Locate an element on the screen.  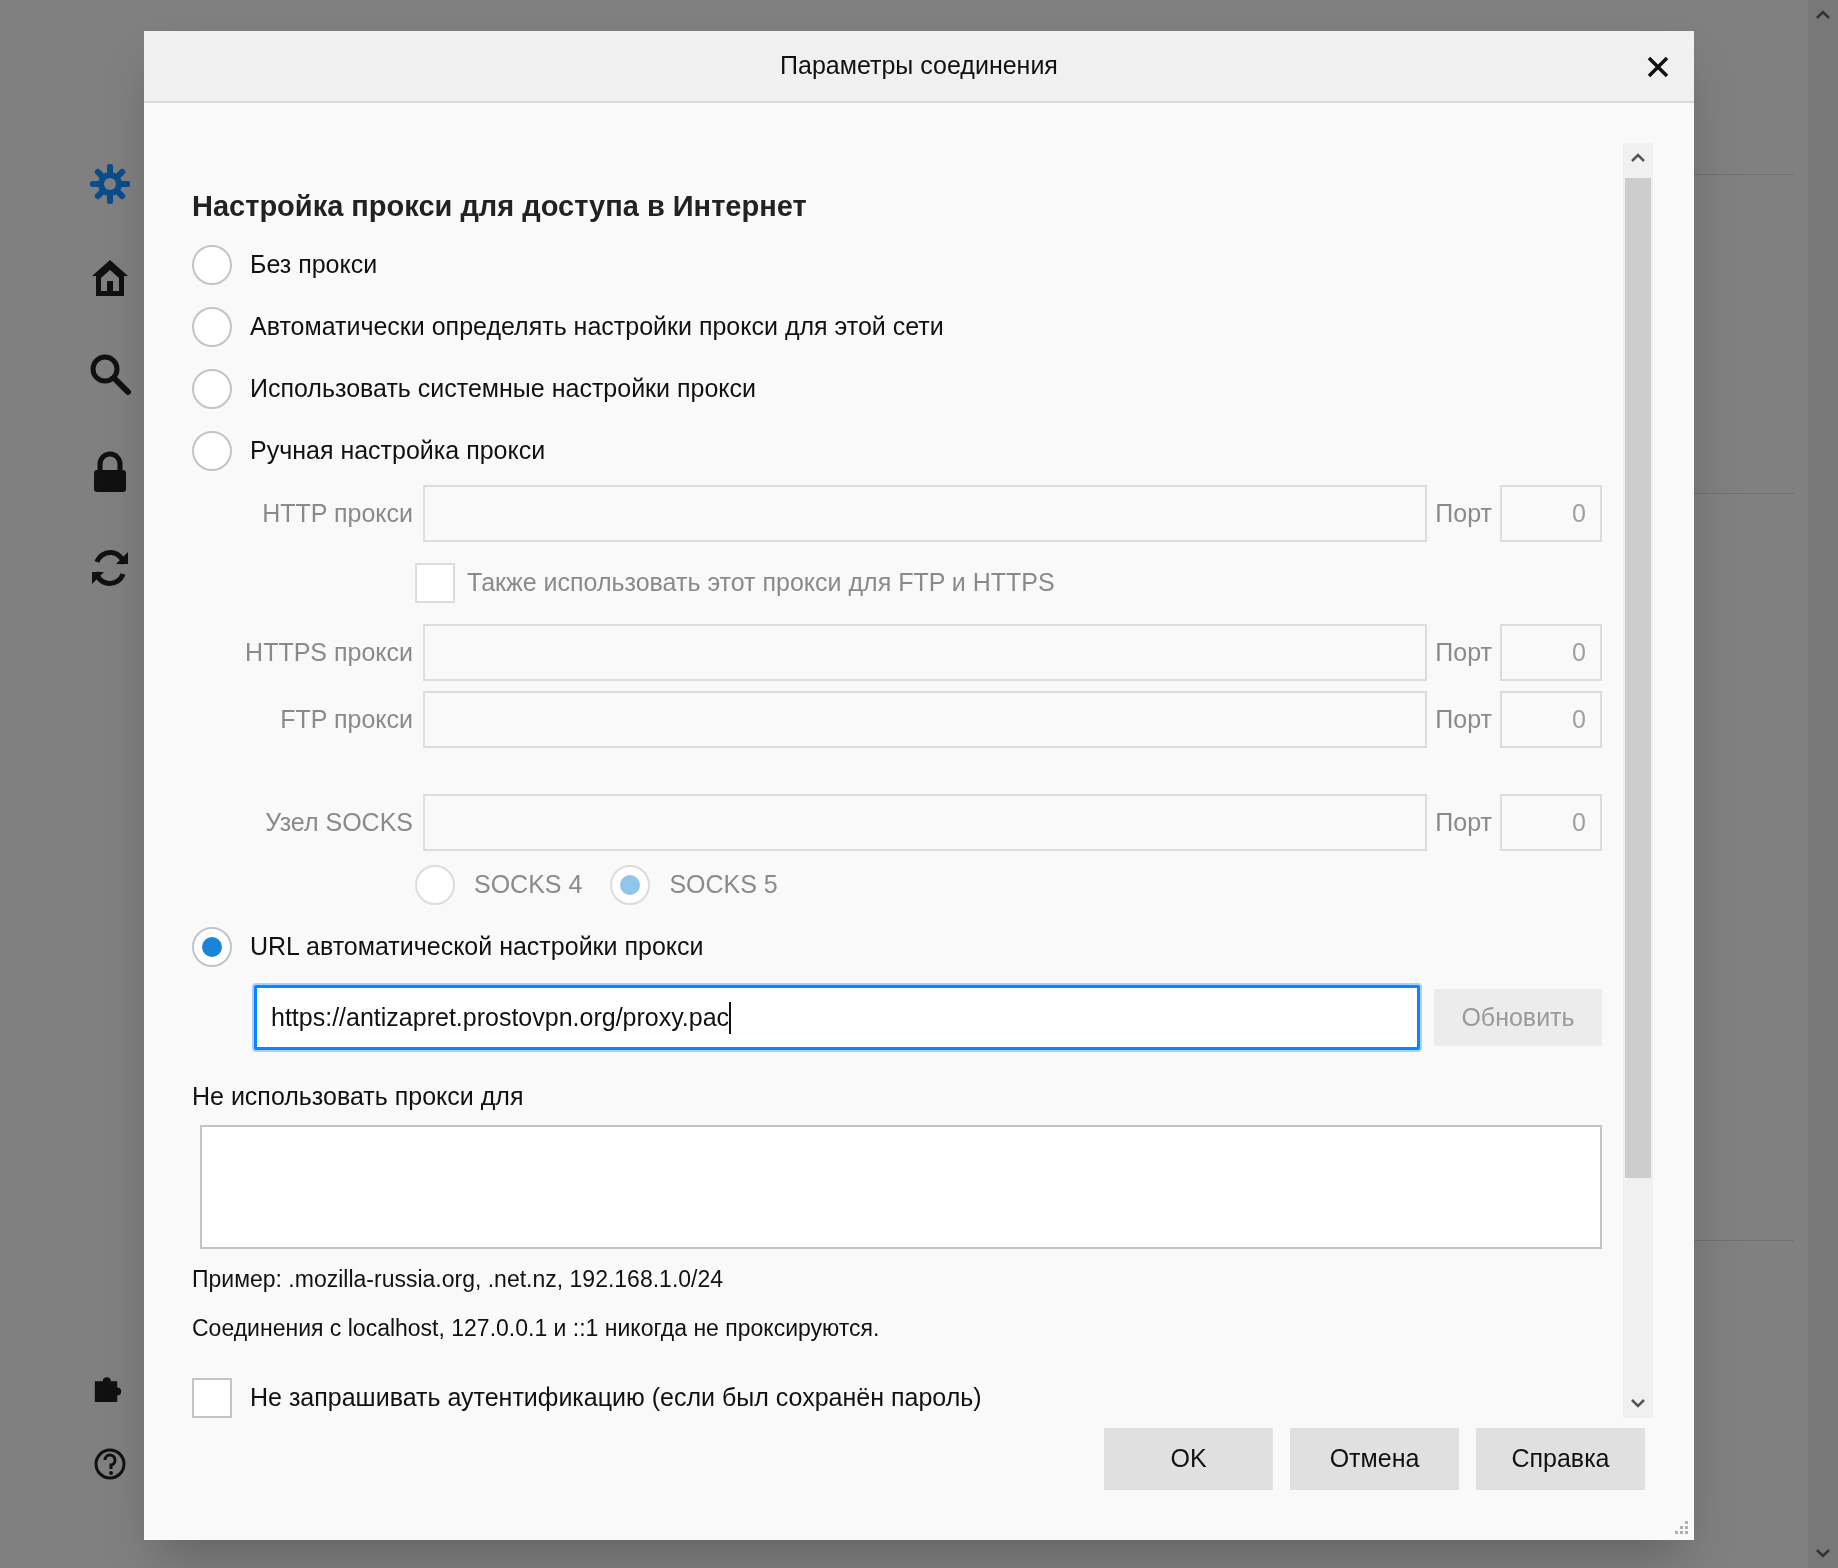
close-icon is located at coordinates (1658, 67).